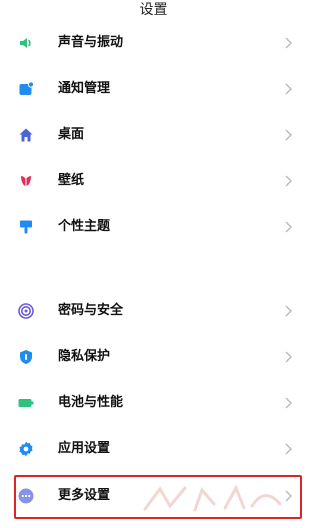 The height and width of the screenshot is (528, 320). Describe the element at coordinates (153, 43) in the screenshot. I see `settings-item-sound-vibration: 声音与振动` at that location.